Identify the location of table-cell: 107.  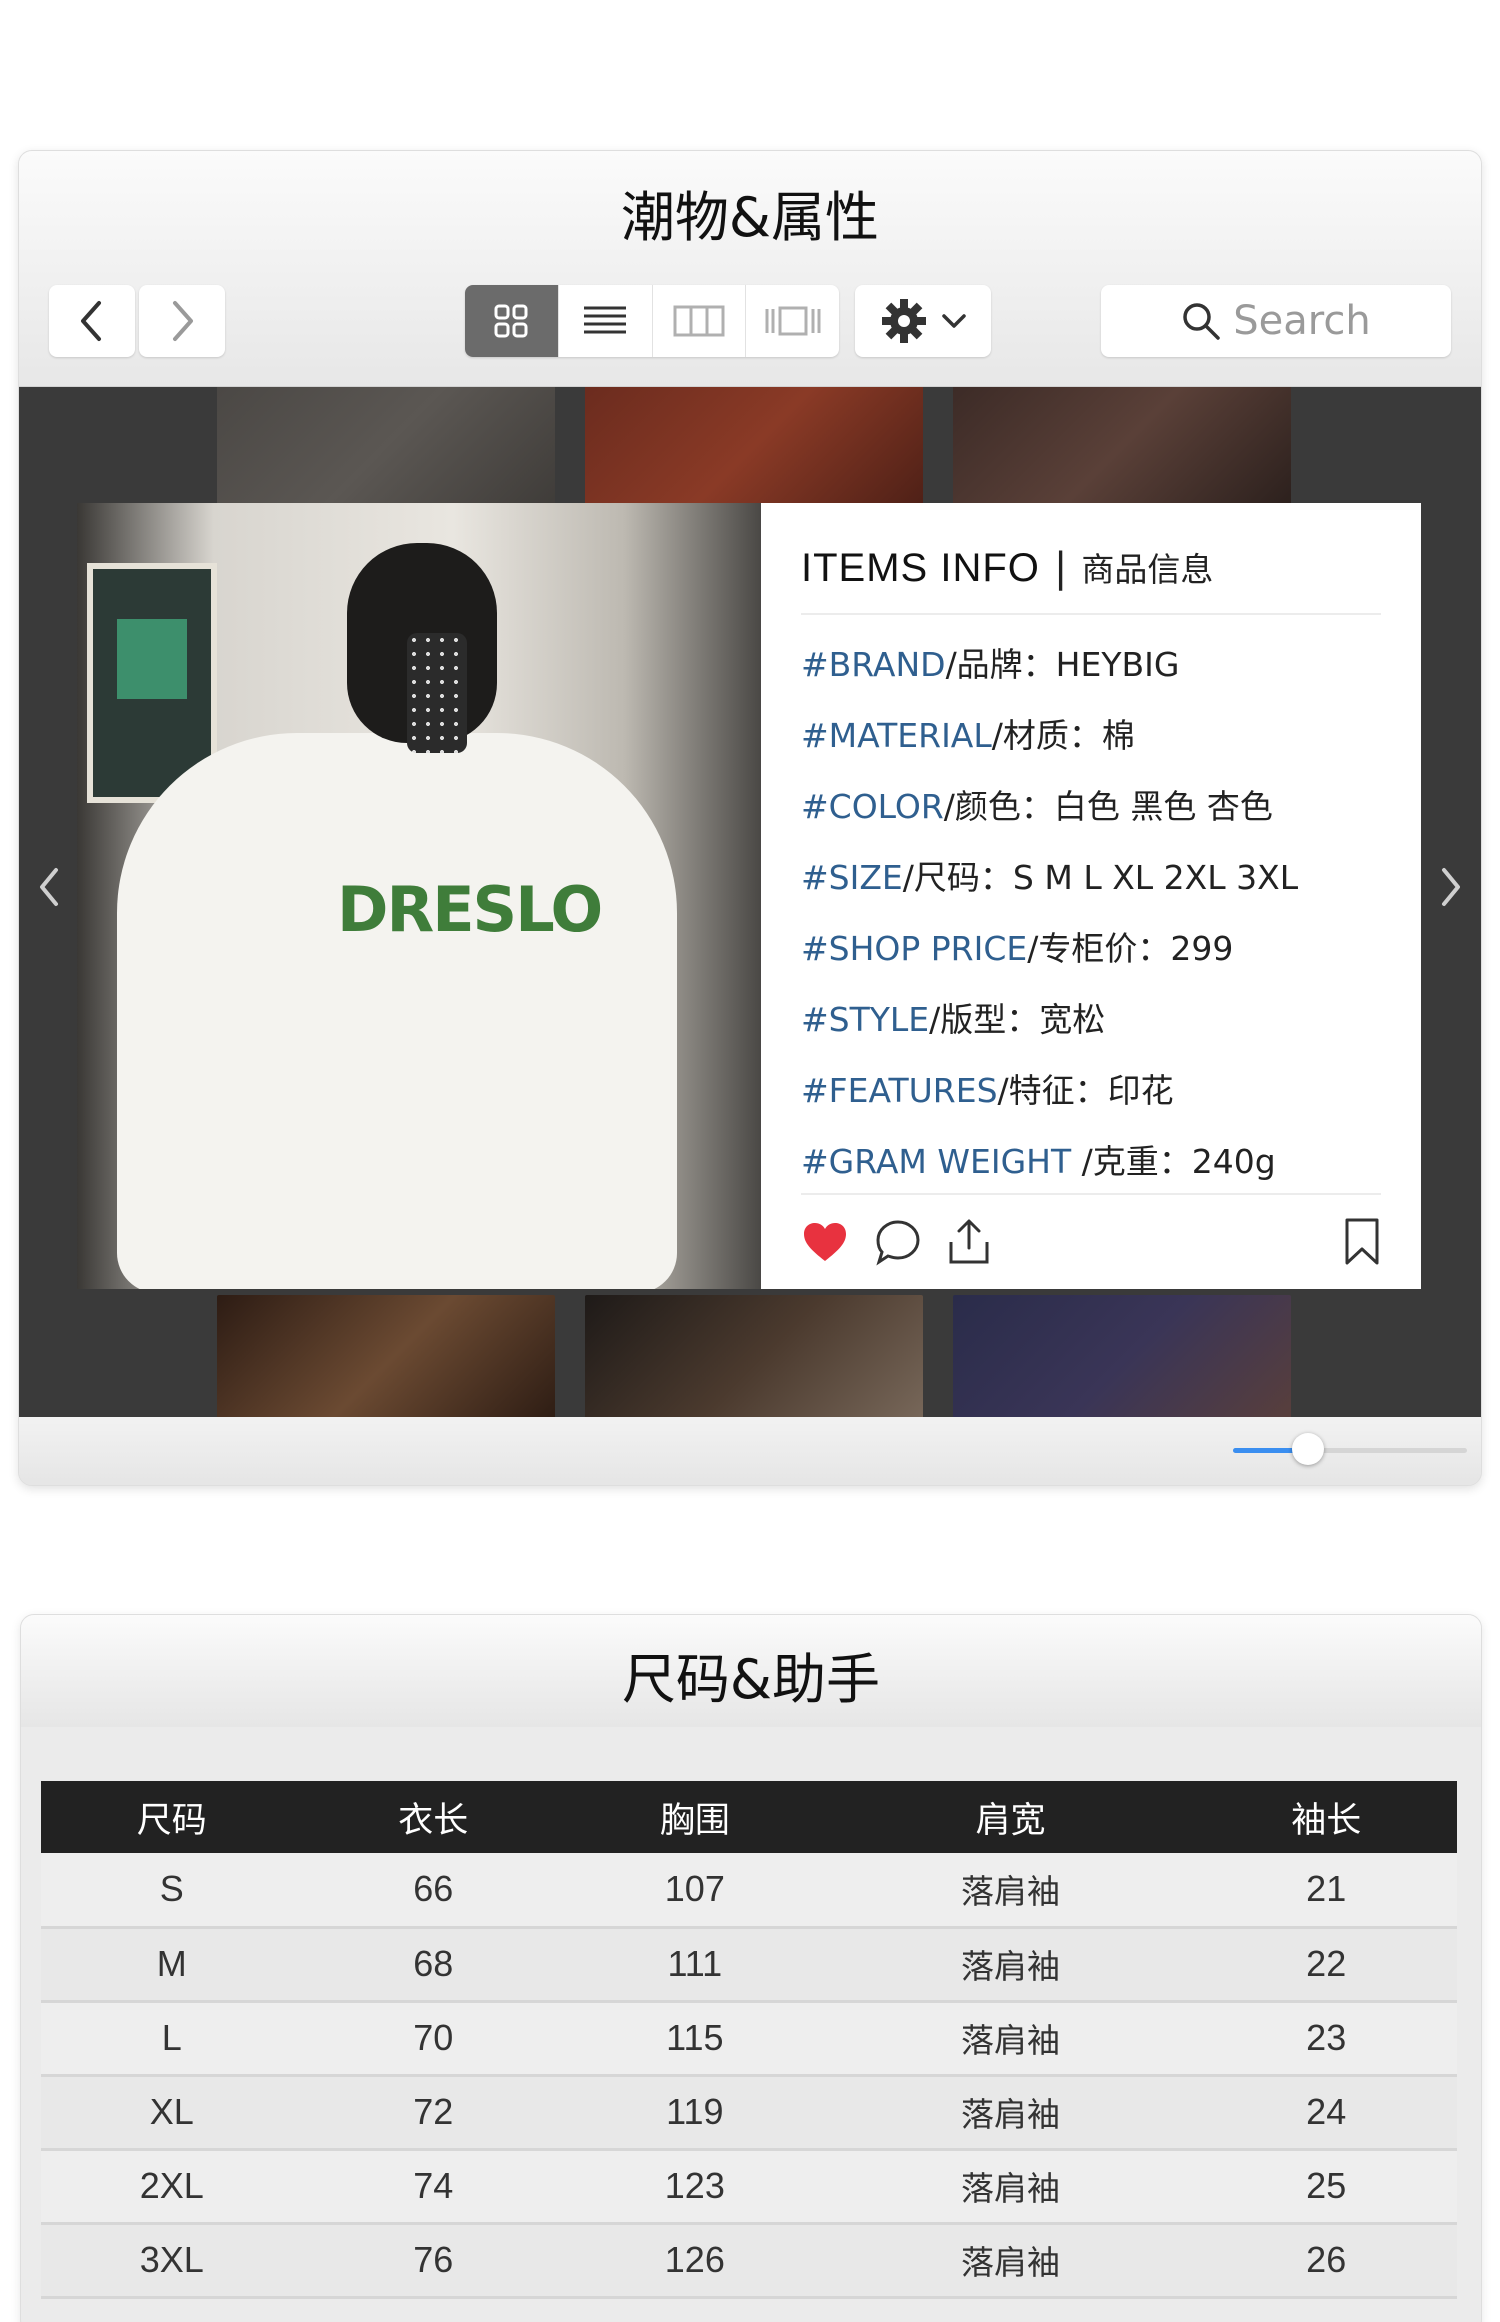
(695, 1891).